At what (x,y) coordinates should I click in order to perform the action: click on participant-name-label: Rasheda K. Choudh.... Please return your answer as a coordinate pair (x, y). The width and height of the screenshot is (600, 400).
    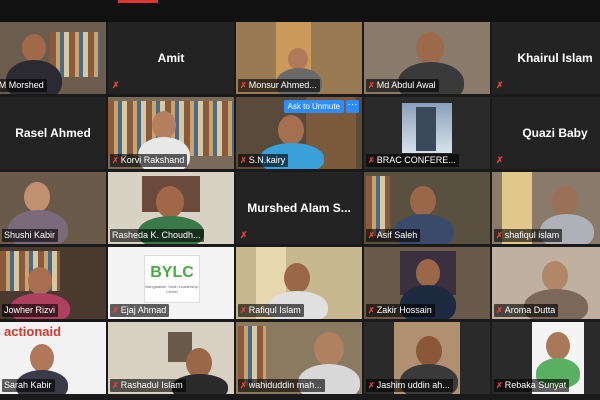
    Looking at the image, I should click on (157, 235).